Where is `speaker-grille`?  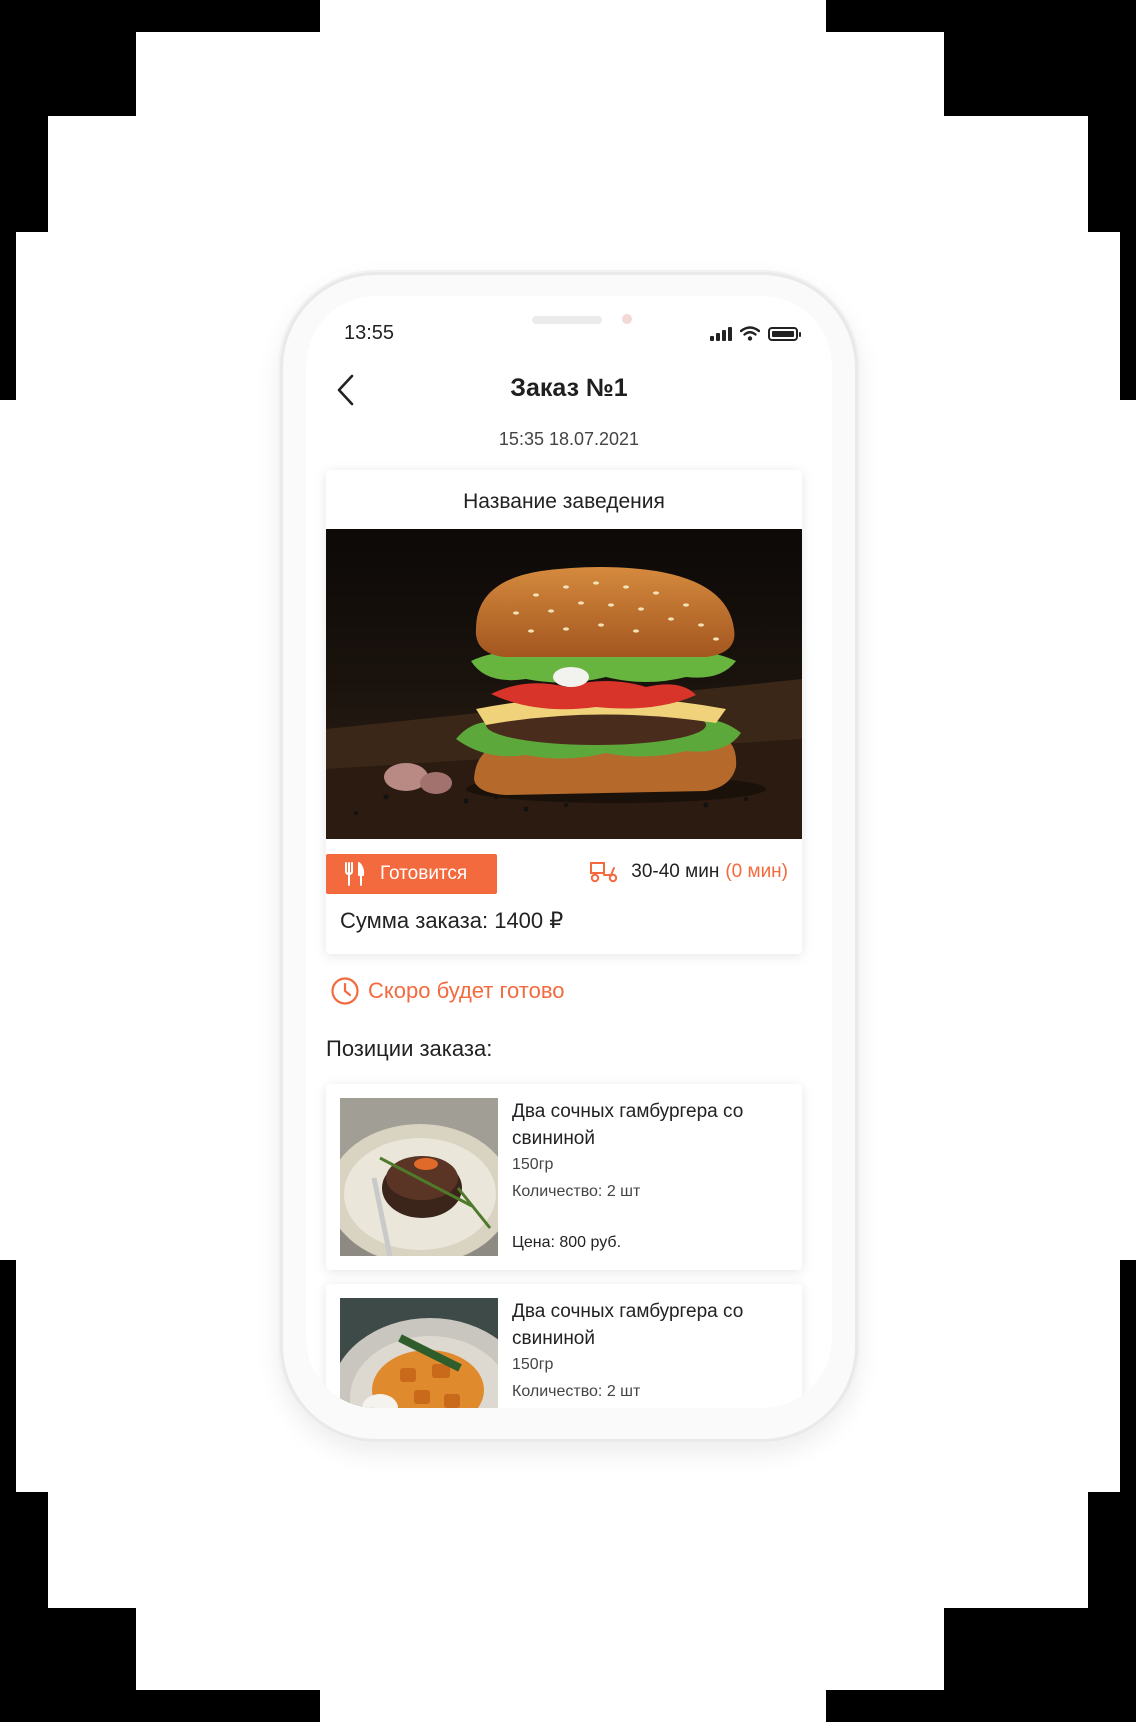 speaker-grille is located at coordinates (567, 320).